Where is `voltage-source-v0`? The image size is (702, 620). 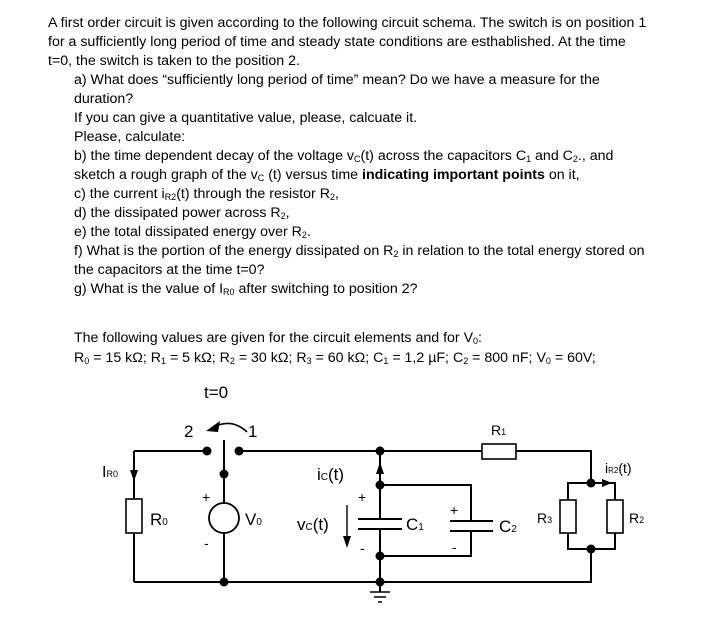
voltage-source-v0 is located at coordinates (224, 518).